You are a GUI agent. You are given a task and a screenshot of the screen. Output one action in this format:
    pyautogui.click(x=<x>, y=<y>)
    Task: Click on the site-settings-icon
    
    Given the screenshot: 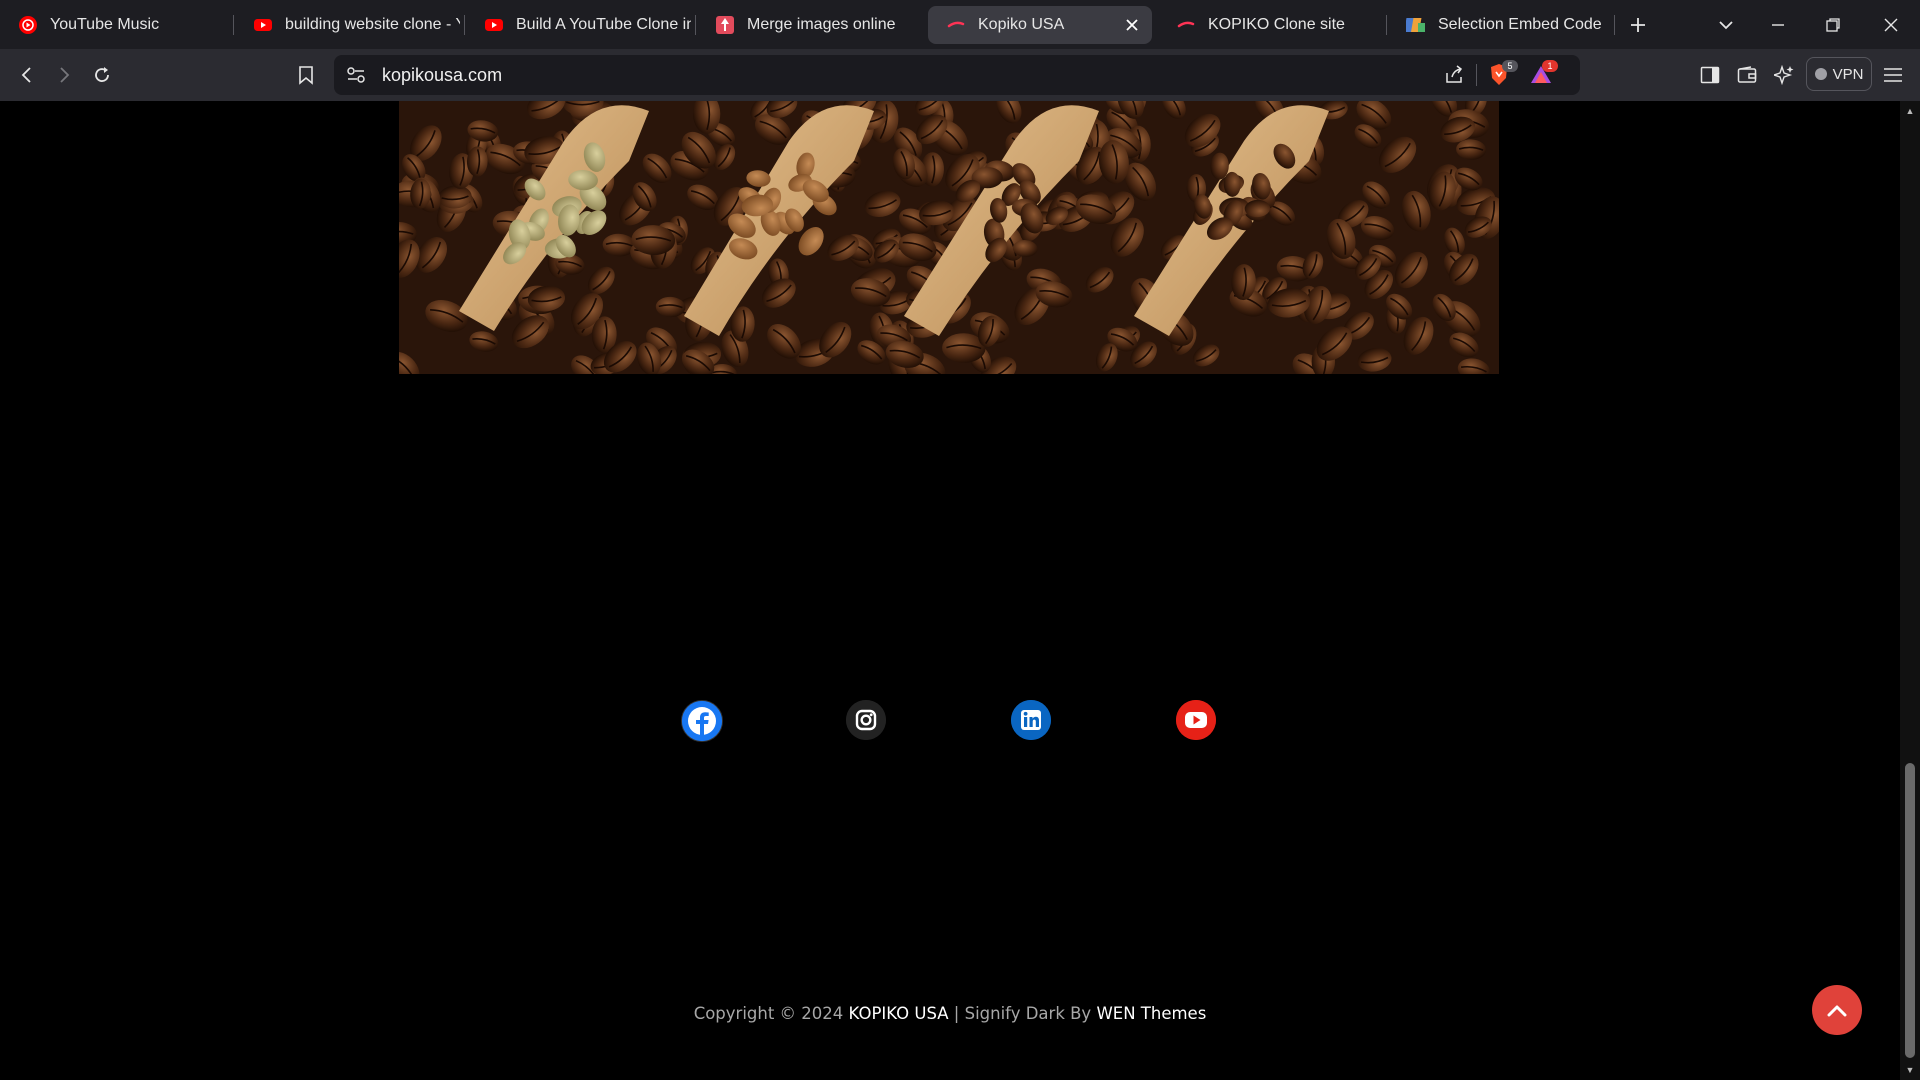 What is the action you would take?
    pyautogui.click(x=356, y=77)
    